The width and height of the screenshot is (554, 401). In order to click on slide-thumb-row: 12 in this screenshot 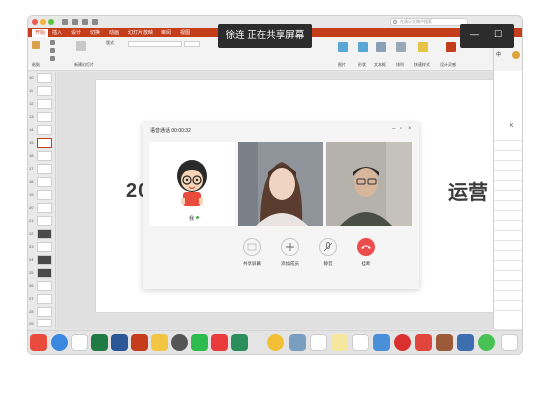, I will do `click(42, 104)`.